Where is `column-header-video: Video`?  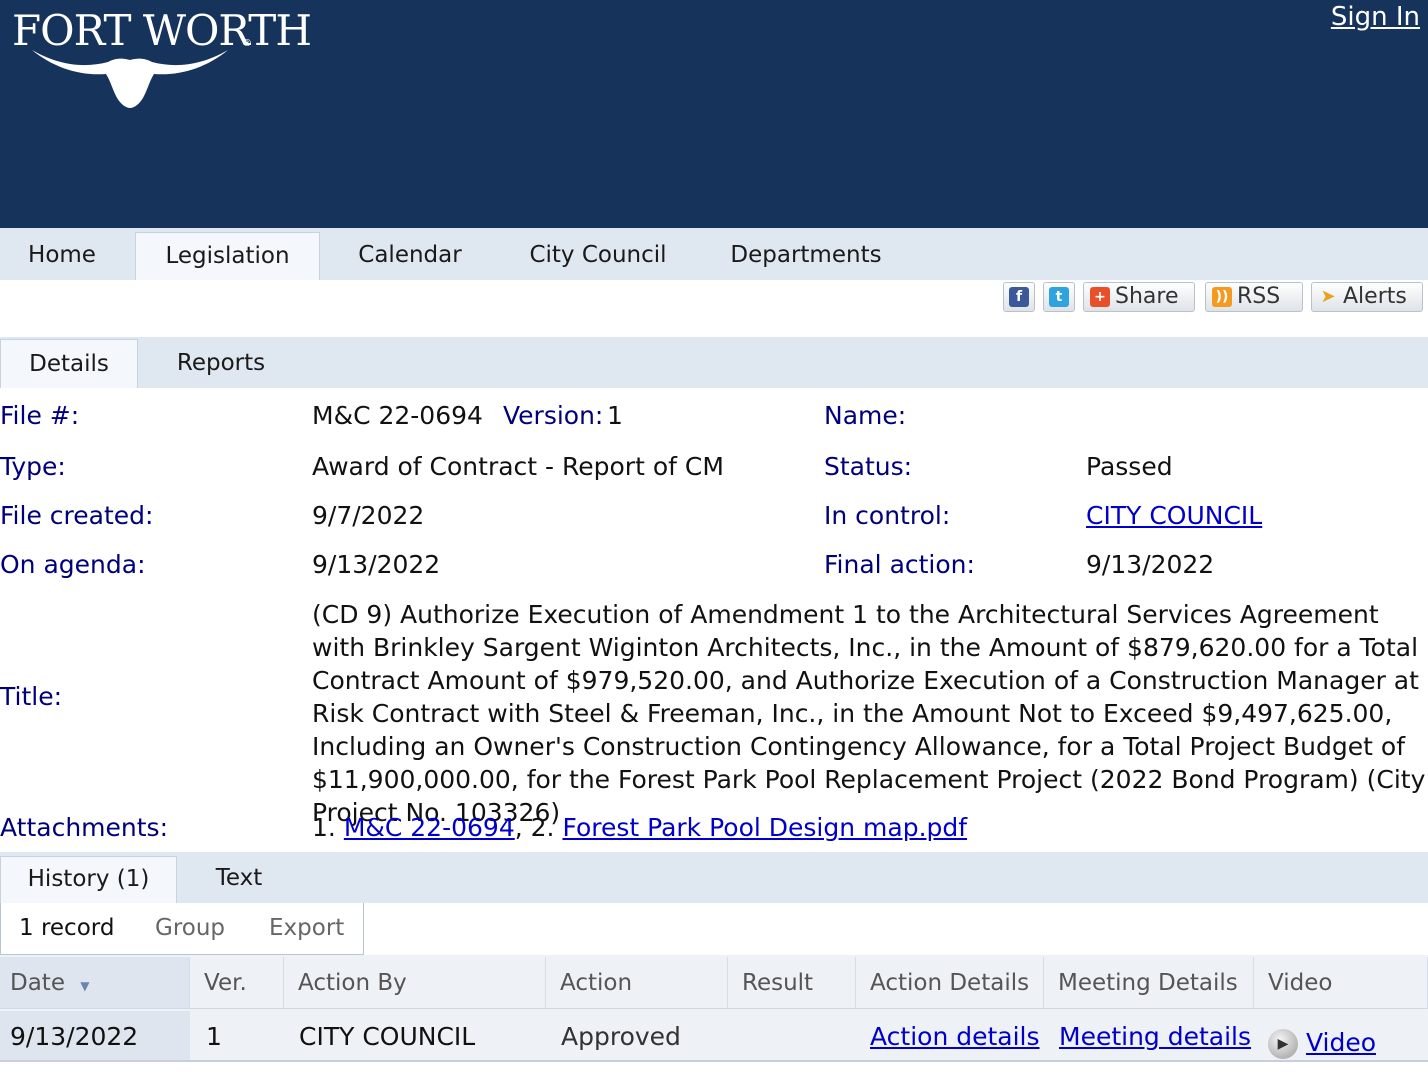 column-header-video: Video is located at coordinates (1341, 983).